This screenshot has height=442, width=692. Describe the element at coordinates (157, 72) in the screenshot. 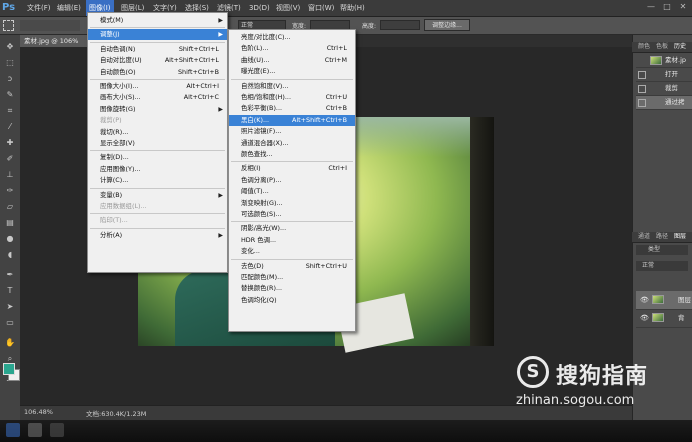

I see `image-menu-item: 自动颜色(O) Shift+Ctrl+B` at that location.